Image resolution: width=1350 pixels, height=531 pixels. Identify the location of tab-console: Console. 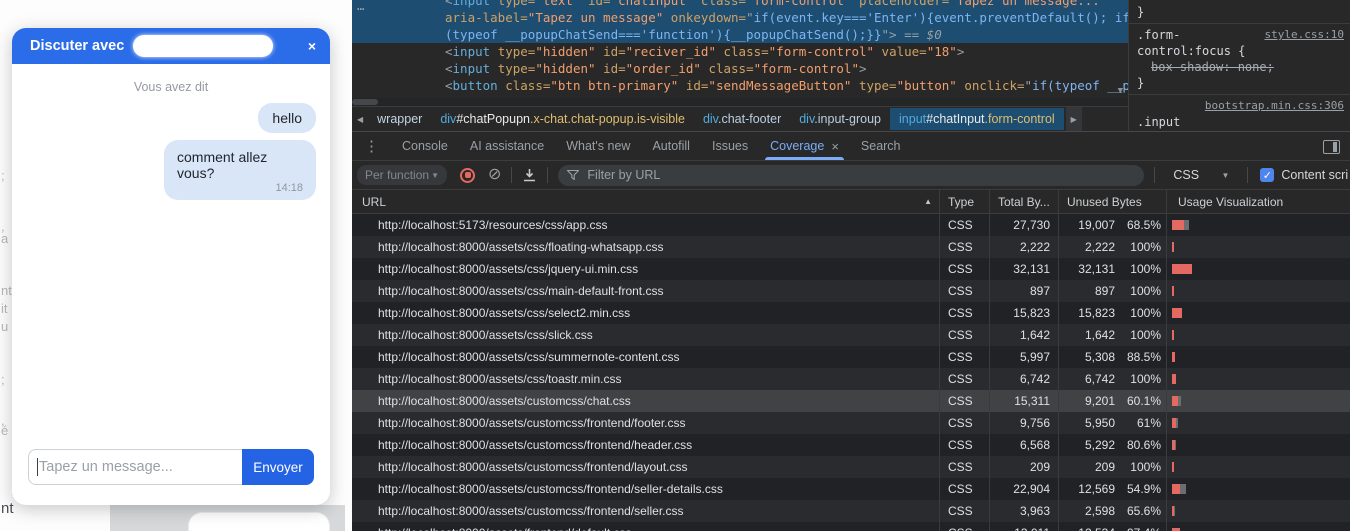
(425, 146).